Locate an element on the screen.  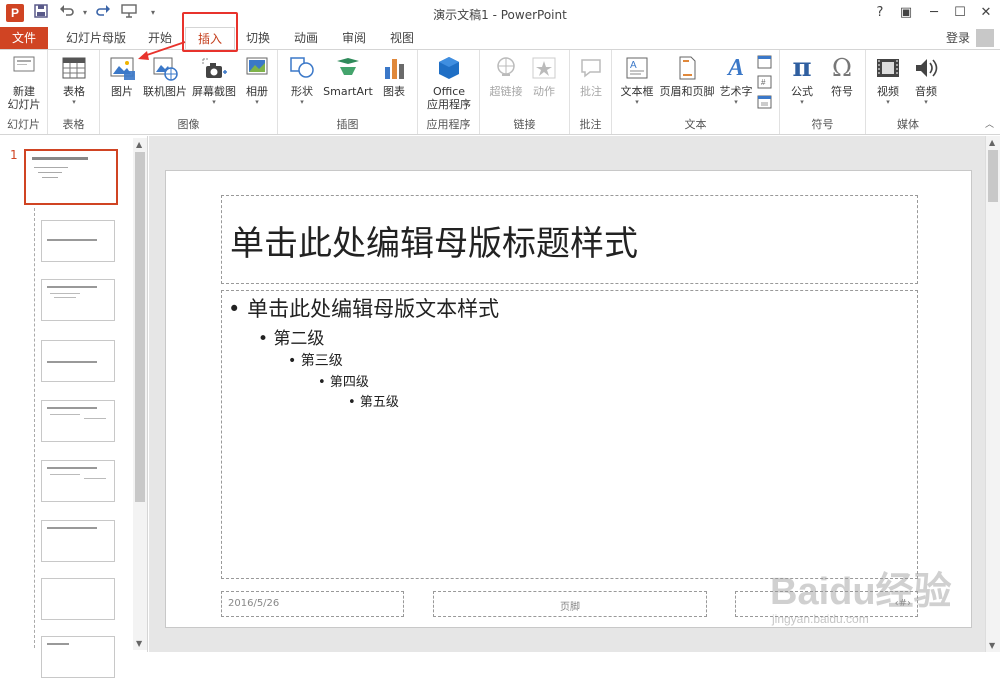
help-button: ? is located at coordinates (880, 13).